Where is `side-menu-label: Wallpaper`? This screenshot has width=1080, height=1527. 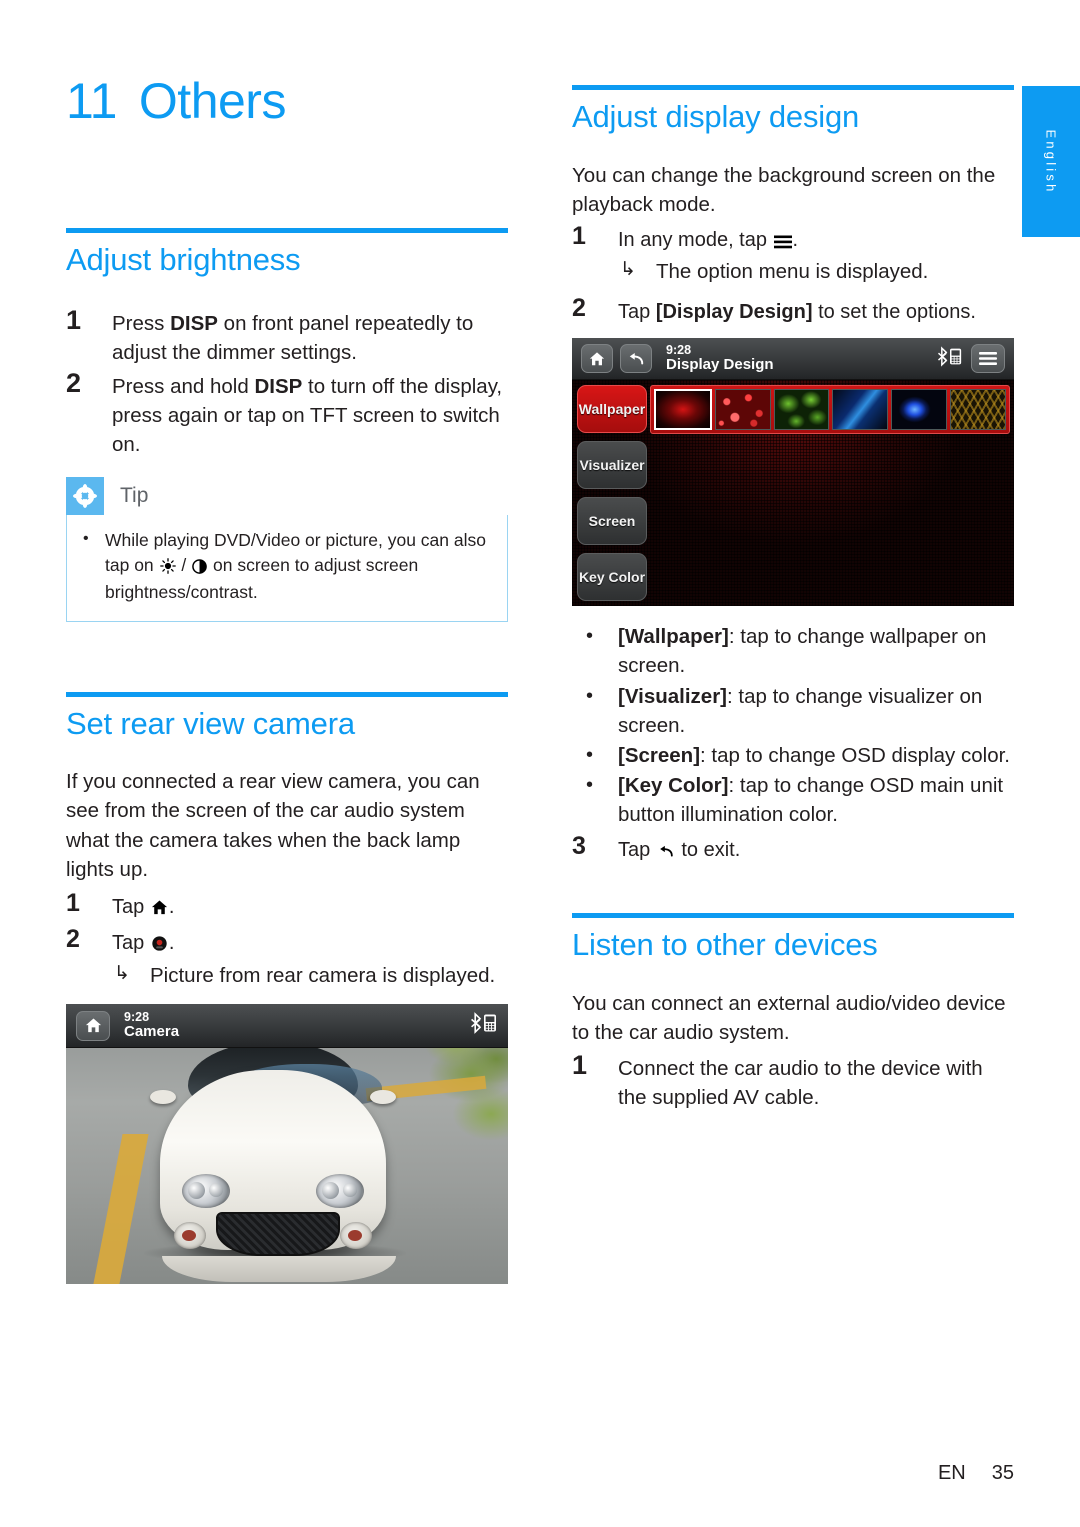 side-menu-label: Wallpaper is located at coordinates (612, 409).